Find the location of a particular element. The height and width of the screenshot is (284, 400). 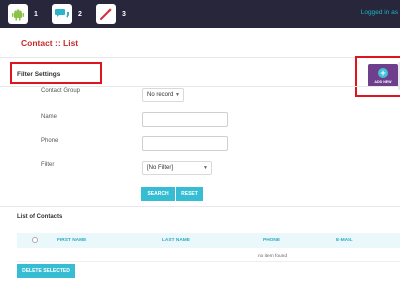

notification-chat: 2 is located at coordinates (67, 14).